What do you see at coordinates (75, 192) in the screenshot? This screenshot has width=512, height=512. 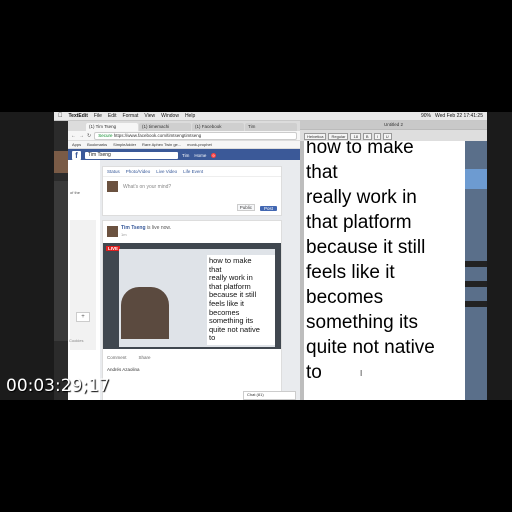 I see `left-column-label: of the` at bounding box center [75, 192].